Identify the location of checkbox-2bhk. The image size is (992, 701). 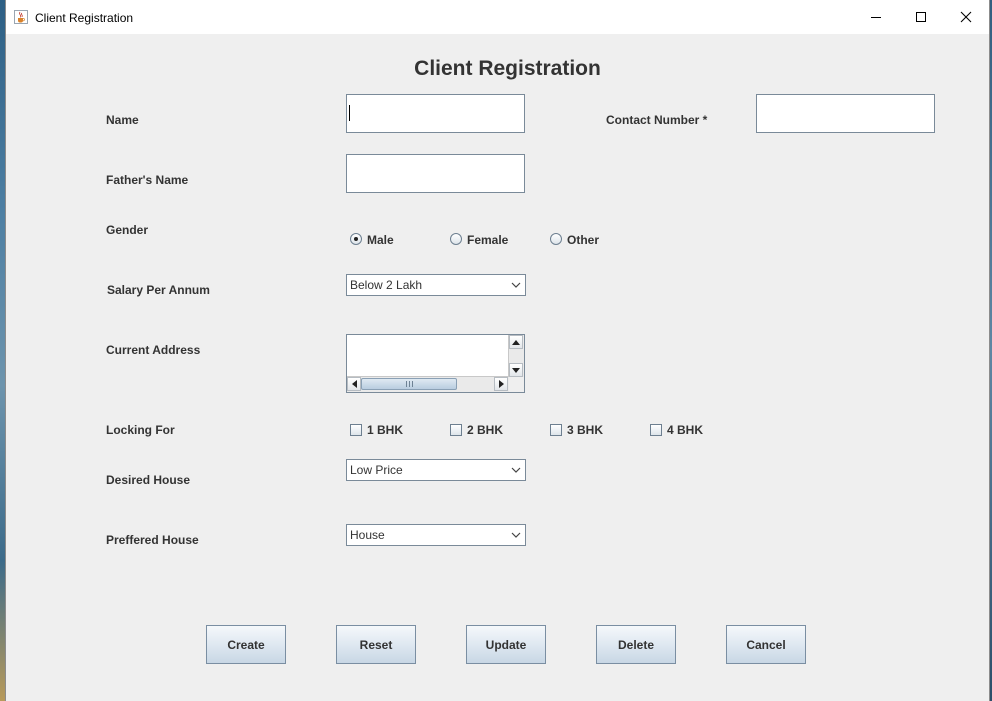
(456, 430).